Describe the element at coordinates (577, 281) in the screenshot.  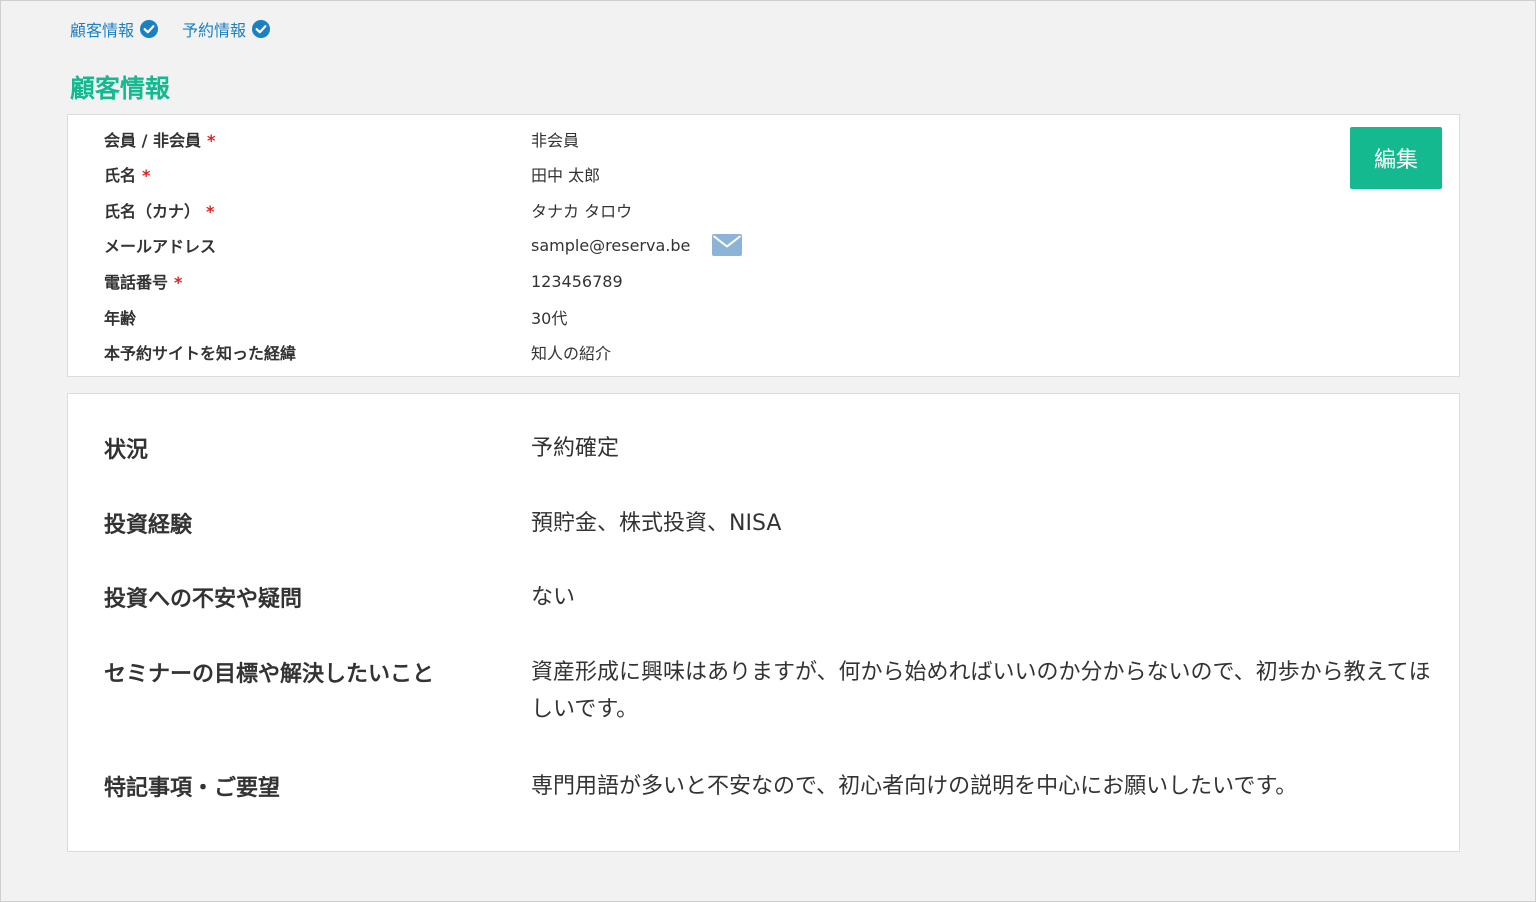
I see `field-value: 123456789` at that location.